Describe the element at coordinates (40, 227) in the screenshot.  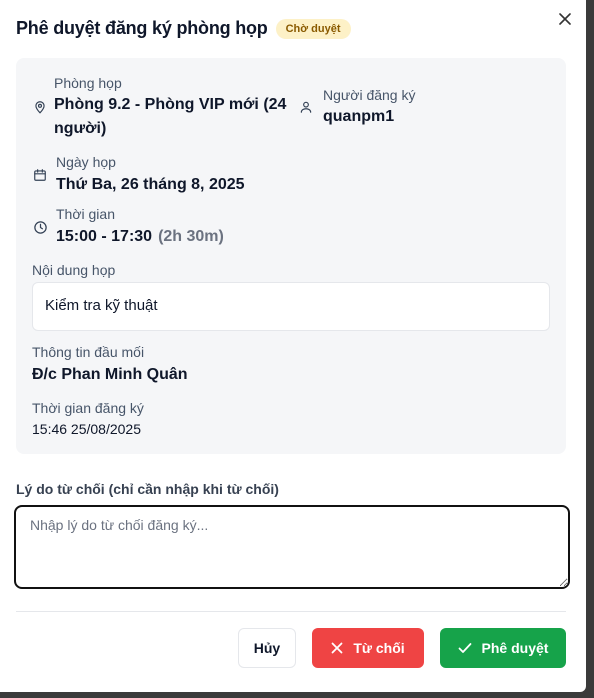
I see `clock-icon` at that location.